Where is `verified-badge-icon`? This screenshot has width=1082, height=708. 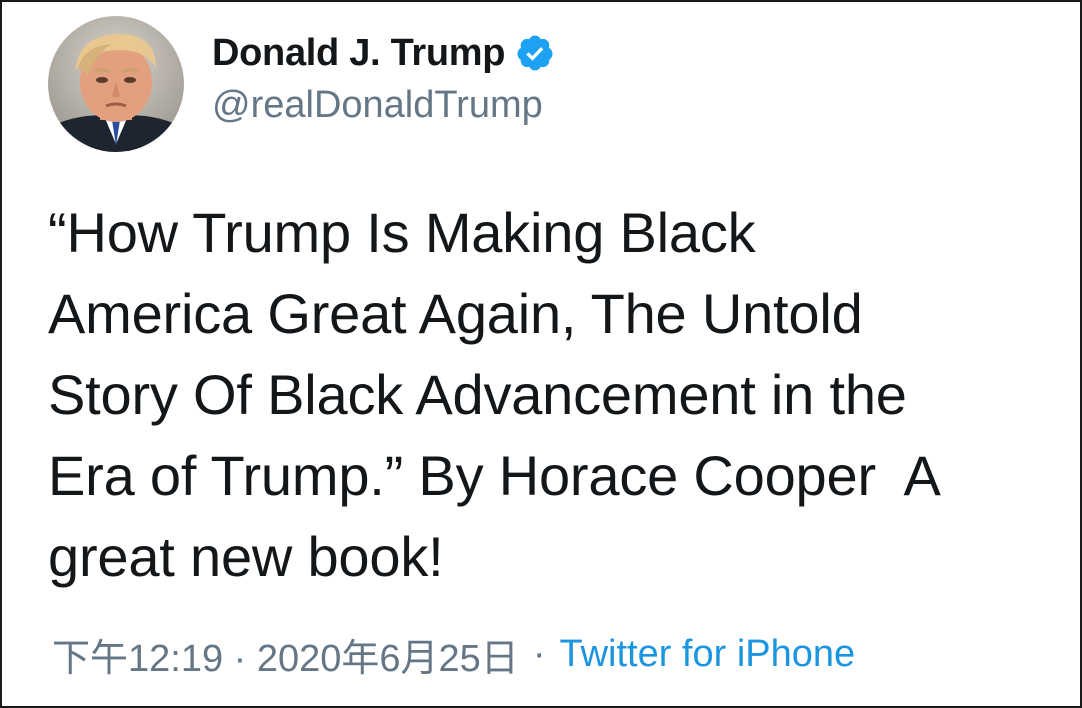
verified-badge-icon is located at coordinates (535, 53).